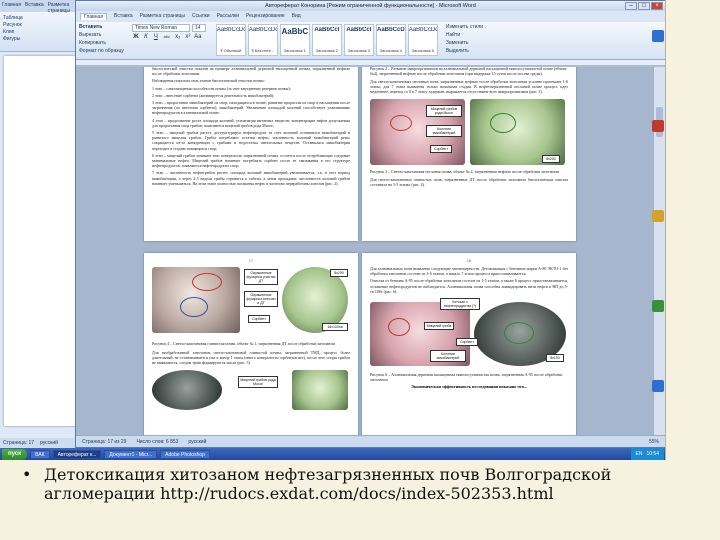 This screenshot has width=720, height=540. I want to click on underline-button: Ч, so click(156, 37).